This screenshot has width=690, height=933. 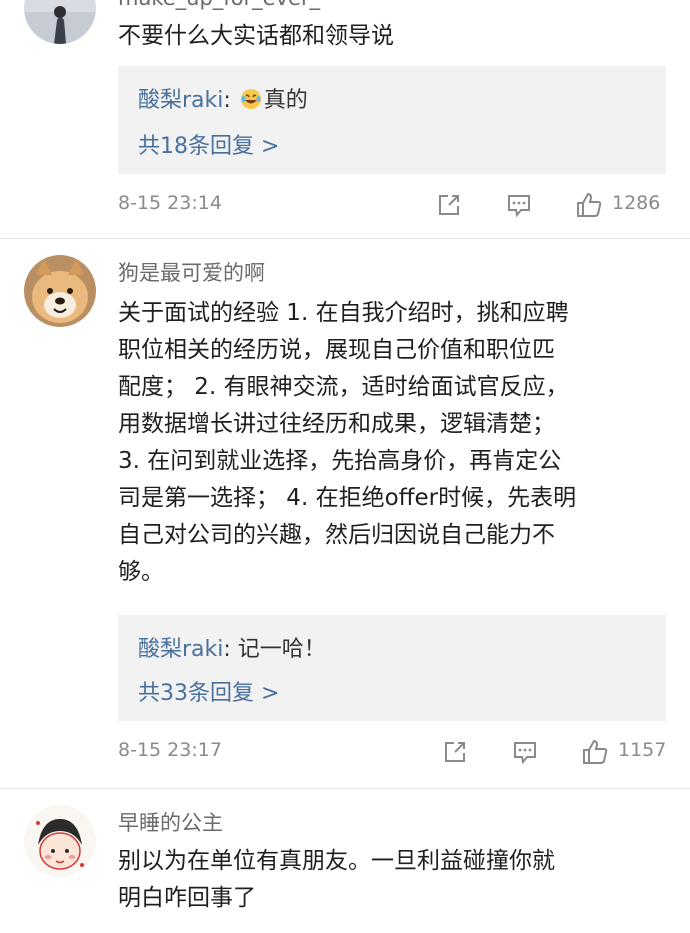 I want to click on comment-text-line: 配度； 2. 有眼神交流，适时给面试官反应，, so click(x=343, y=387).